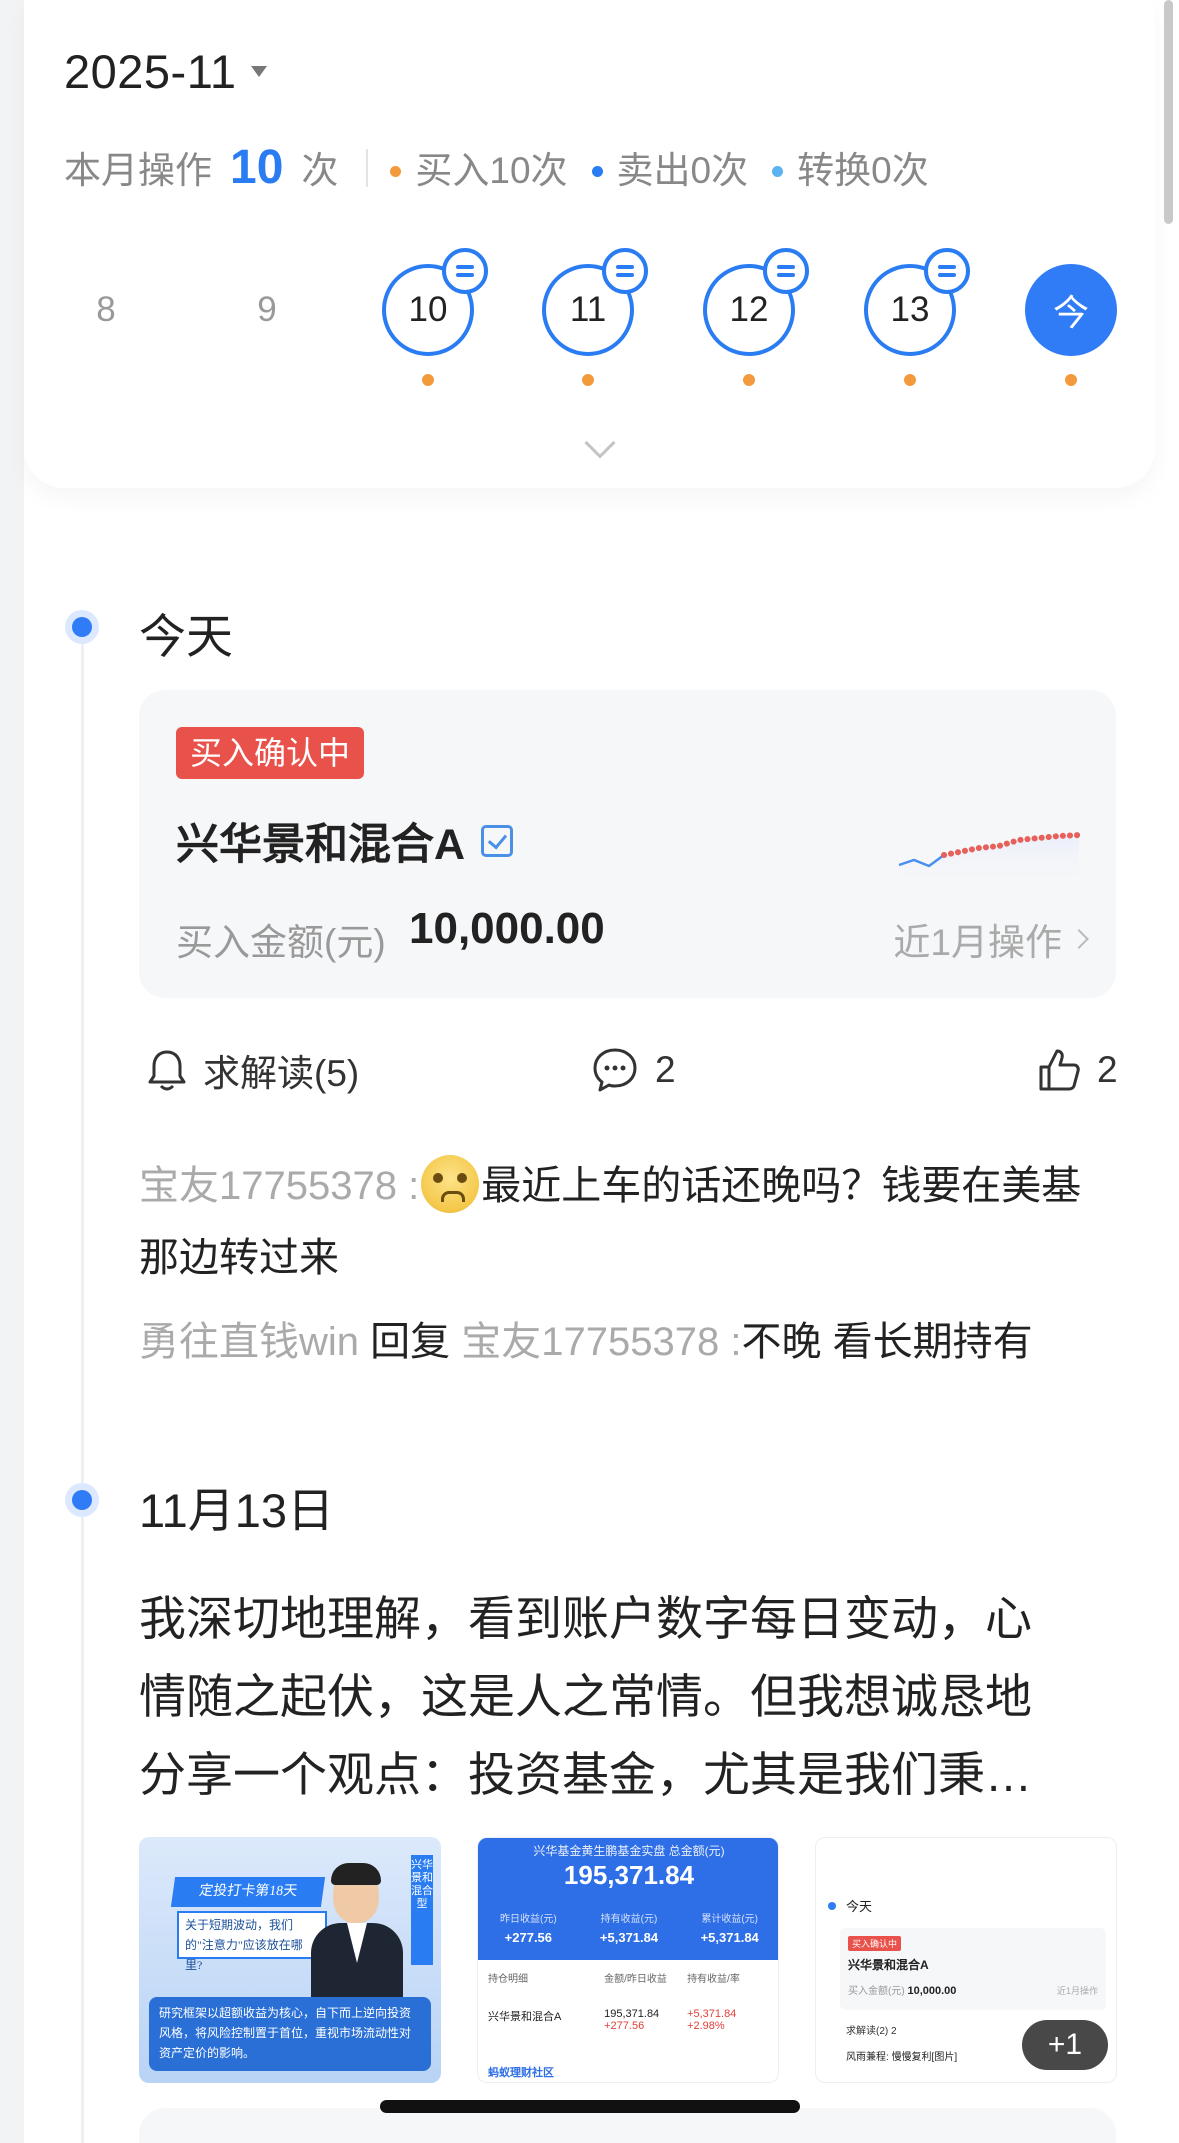 The height and width of the screenshot is (2143, 1179). What do you see at coordinates (973, 1969) in the screenshot?
I see `mini-card: 买入确认中 兴华景和混合A 买入金额(元) 10,000.00 近1月操作` at bounding box center [973, 1969].